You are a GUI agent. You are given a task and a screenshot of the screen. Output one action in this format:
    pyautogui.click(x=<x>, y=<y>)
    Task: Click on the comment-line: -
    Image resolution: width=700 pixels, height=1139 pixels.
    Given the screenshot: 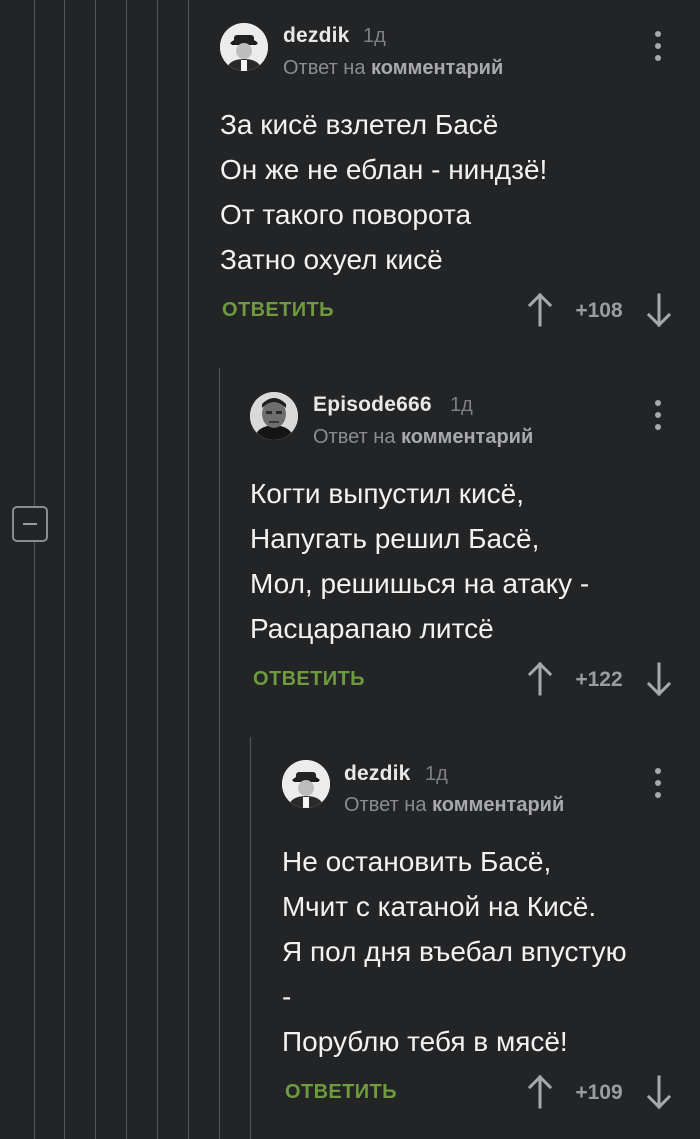 What is the action you would take?
    pyautogui.click(x=287, y=996)
    